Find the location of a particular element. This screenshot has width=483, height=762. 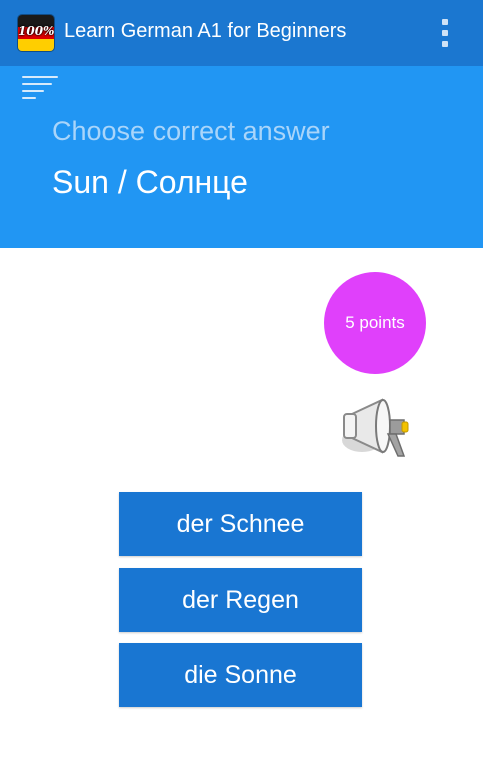

megaphone-icon is located at coordinates (378, 428).